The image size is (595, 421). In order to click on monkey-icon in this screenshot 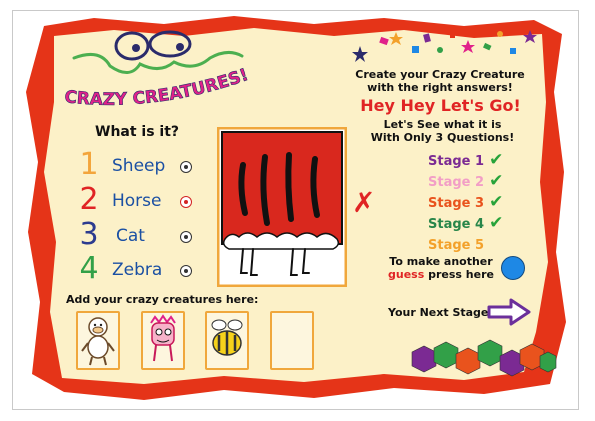, I will do `click(98, 341)`.